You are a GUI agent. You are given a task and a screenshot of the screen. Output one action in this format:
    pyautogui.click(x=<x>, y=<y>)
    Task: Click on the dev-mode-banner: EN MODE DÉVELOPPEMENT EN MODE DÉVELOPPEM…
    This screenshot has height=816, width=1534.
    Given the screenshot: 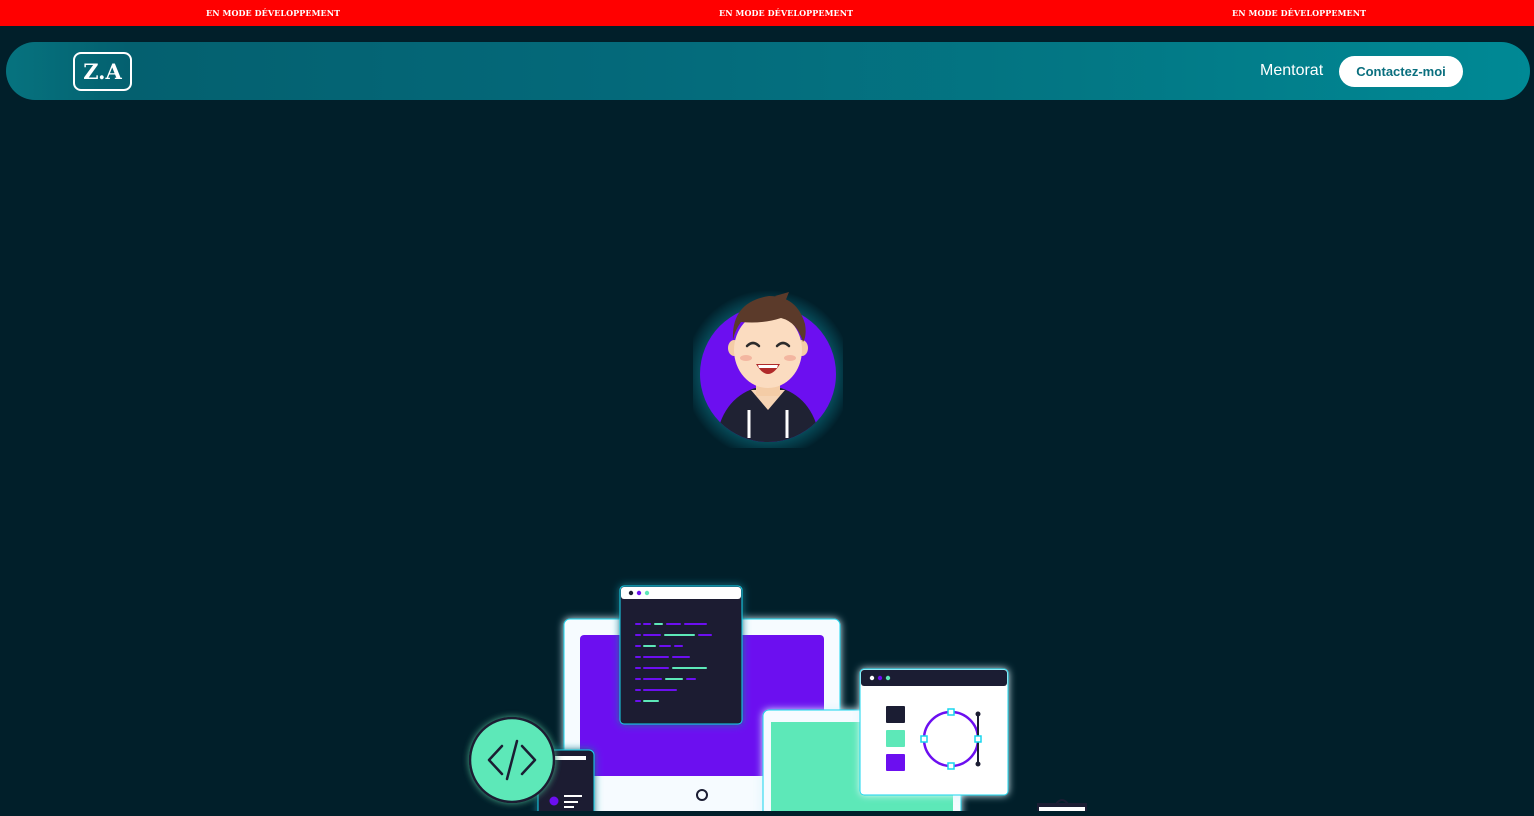 What is the action you would take?
    pyautogui.click(x=767, y=13)
    